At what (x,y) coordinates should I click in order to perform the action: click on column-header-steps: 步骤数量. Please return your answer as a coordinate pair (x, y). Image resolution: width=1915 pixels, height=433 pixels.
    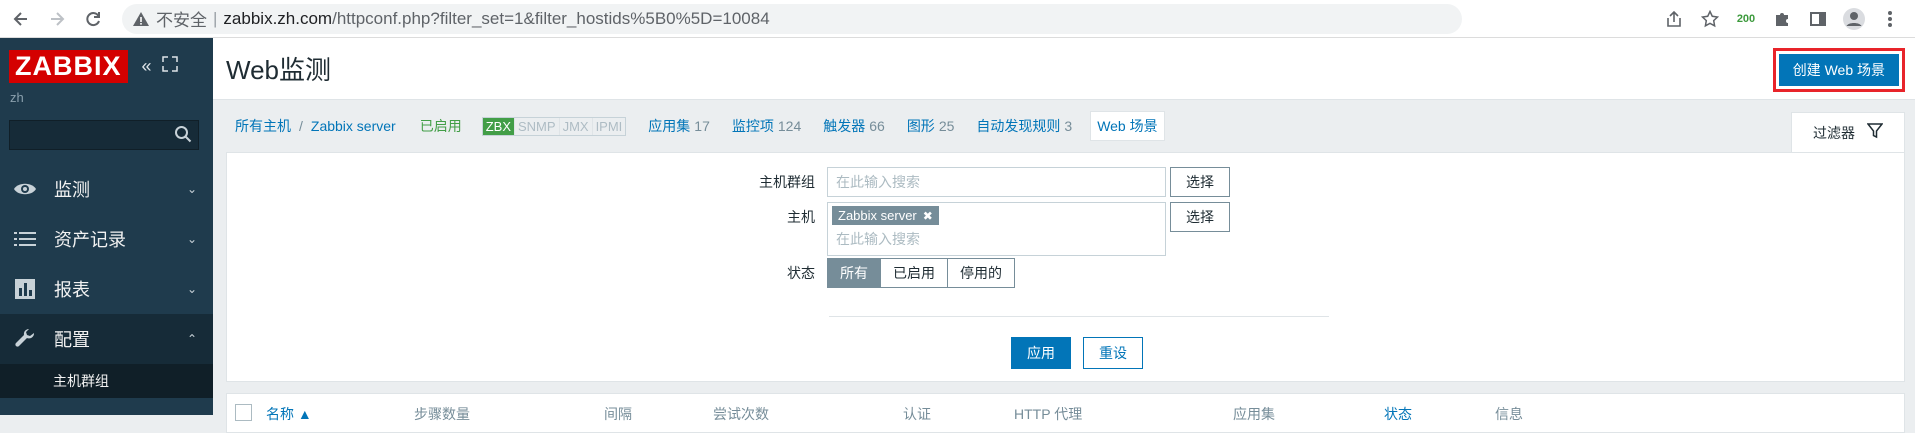
    Looking at the image, I should click on (442, 414).